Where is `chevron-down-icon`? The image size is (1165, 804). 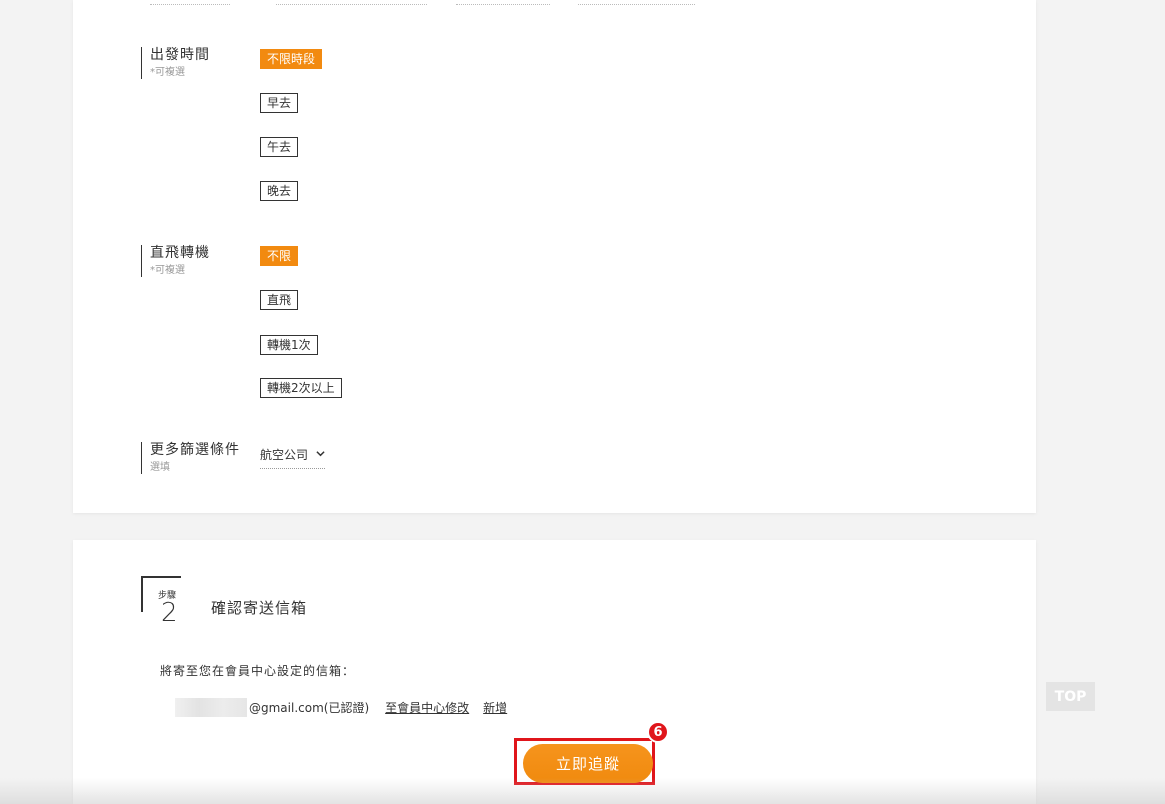 chevron-down-icon is located at coordinates (320, 453).